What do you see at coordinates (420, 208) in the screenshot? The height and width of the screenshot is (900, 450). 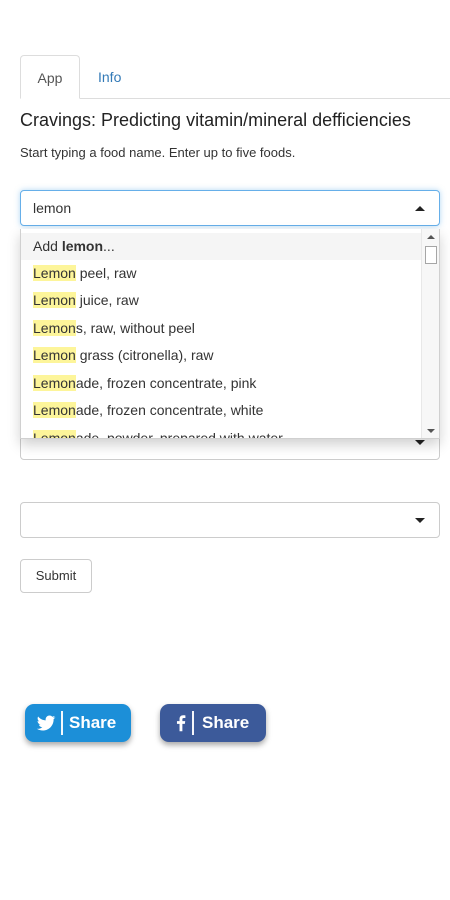 I see `caret-up-icon` at bounding box center [420, 208].